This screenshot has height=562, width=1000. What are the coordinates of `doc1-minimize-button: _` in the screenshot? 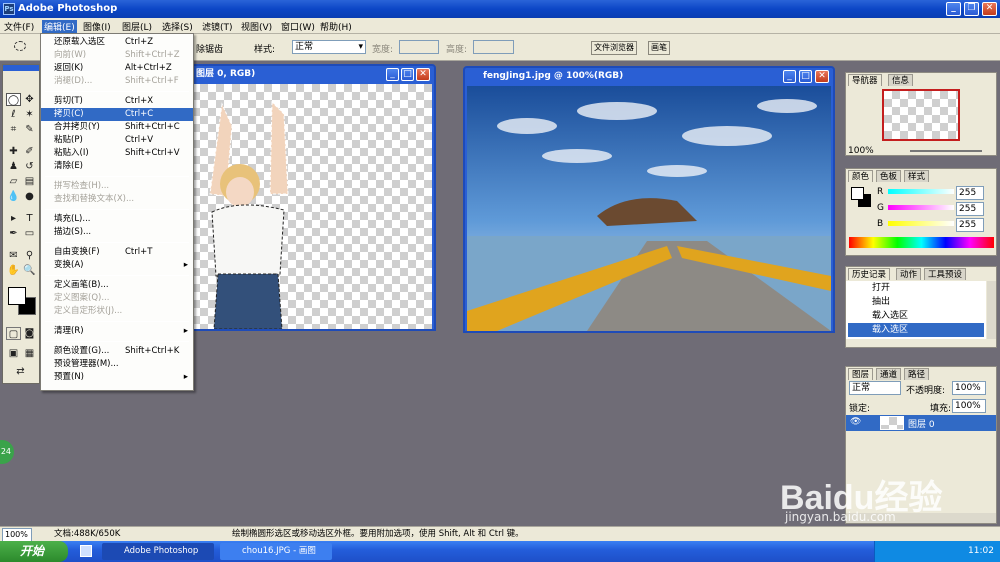 It's located at (392, 74).